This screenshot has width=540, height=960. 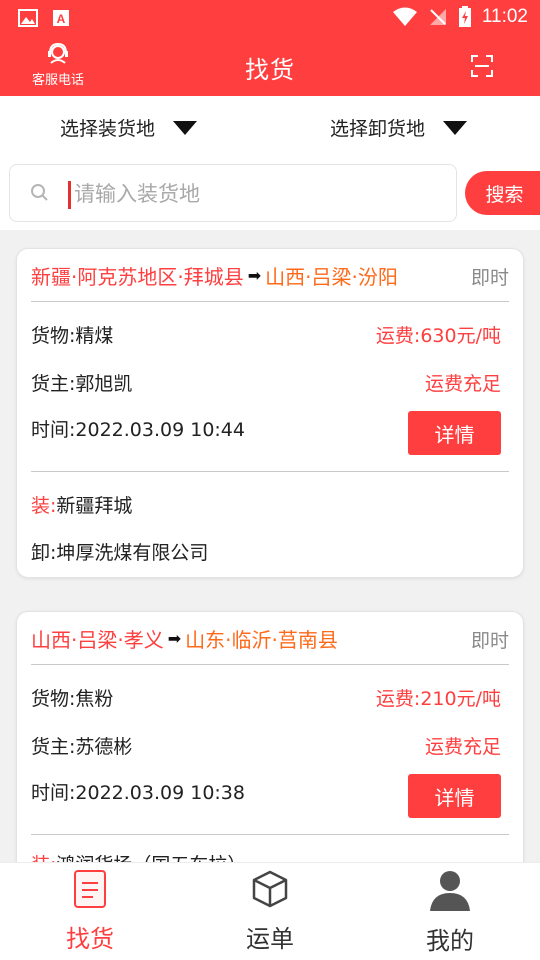 I want to click on wifi-icon, so click(x=404, y=16).